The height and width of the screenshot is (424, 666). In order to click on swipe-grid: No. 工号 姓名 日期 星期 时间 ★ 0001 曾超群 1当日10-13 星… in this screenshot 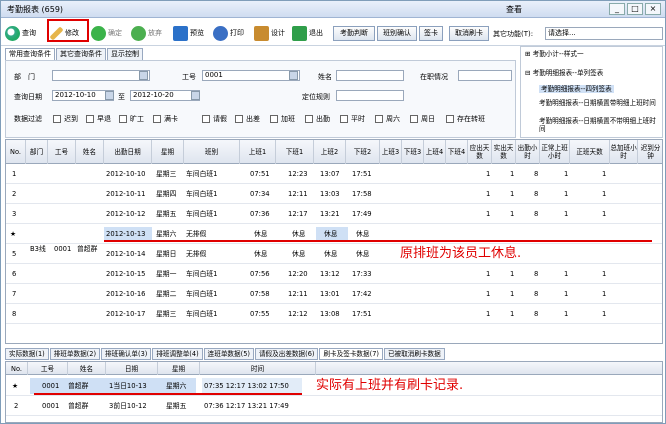, I will do `click(334, 392)`.